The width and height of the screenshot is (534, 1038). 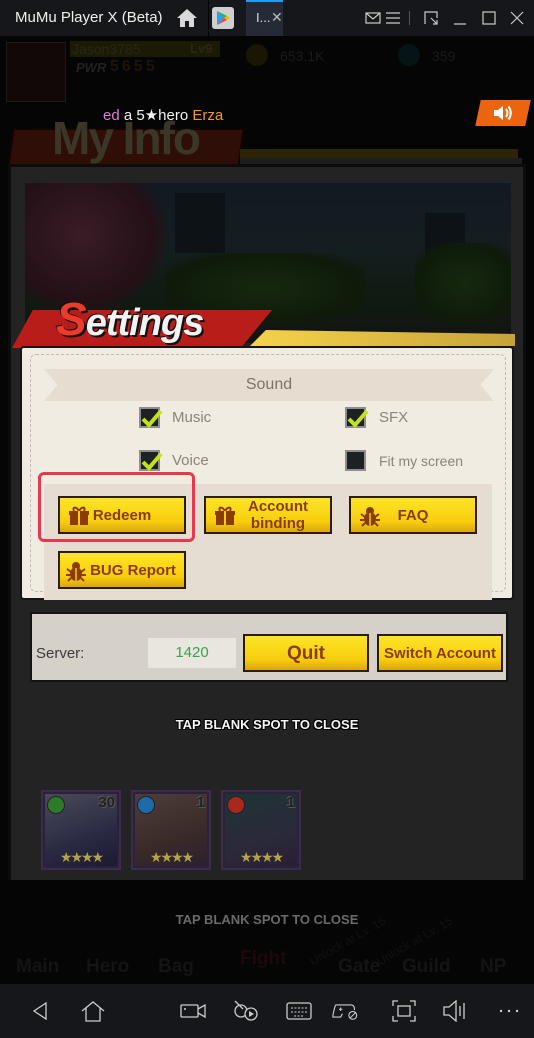 What do you see at coordinates (60, 653) in the screenshot?
I see `server-label: Server:` at bounding box center [60, 653].